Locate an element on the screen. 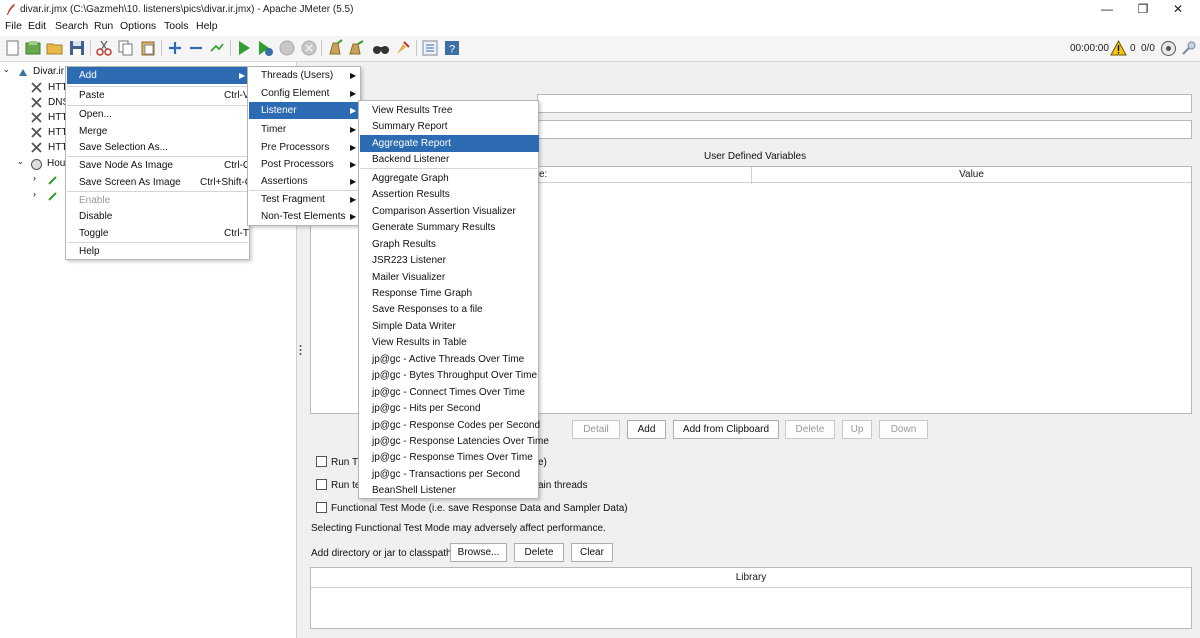 The image size is (1200, 638). listener-menu-item: jp@gc - Response Codes per Second is located at coordinates (450, 425).